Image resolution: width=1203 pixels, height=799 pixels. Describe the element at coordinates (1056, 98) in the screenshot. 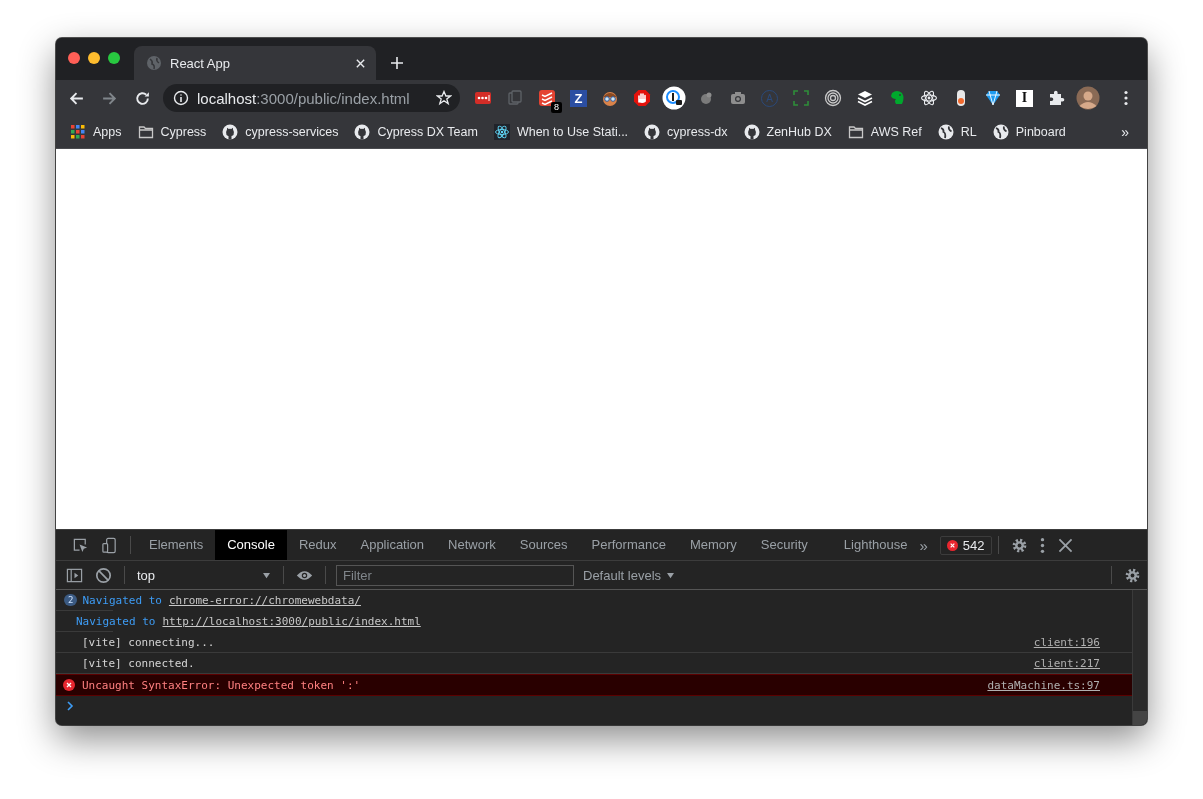

I see `puzzle-icon` at that location.